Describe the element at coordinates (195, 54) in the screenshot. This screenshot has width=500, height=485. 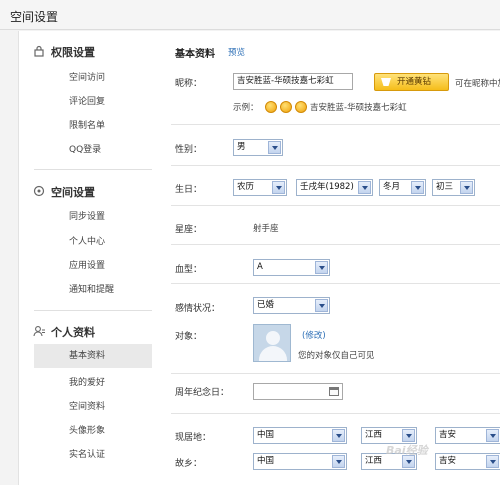
I see `form-section-title: 基本资料` at that location.